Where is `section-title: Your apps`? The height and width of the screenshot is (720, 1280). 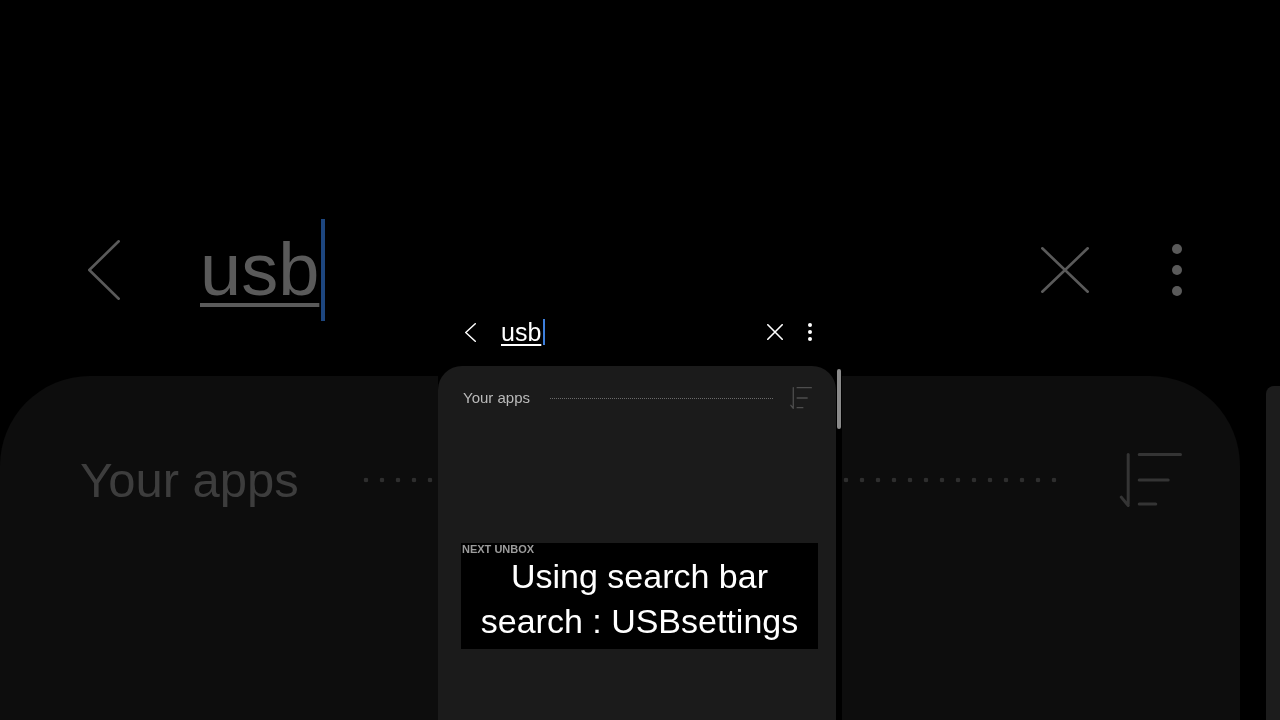 section-title: Your apps is located at coordinates (496, 398).